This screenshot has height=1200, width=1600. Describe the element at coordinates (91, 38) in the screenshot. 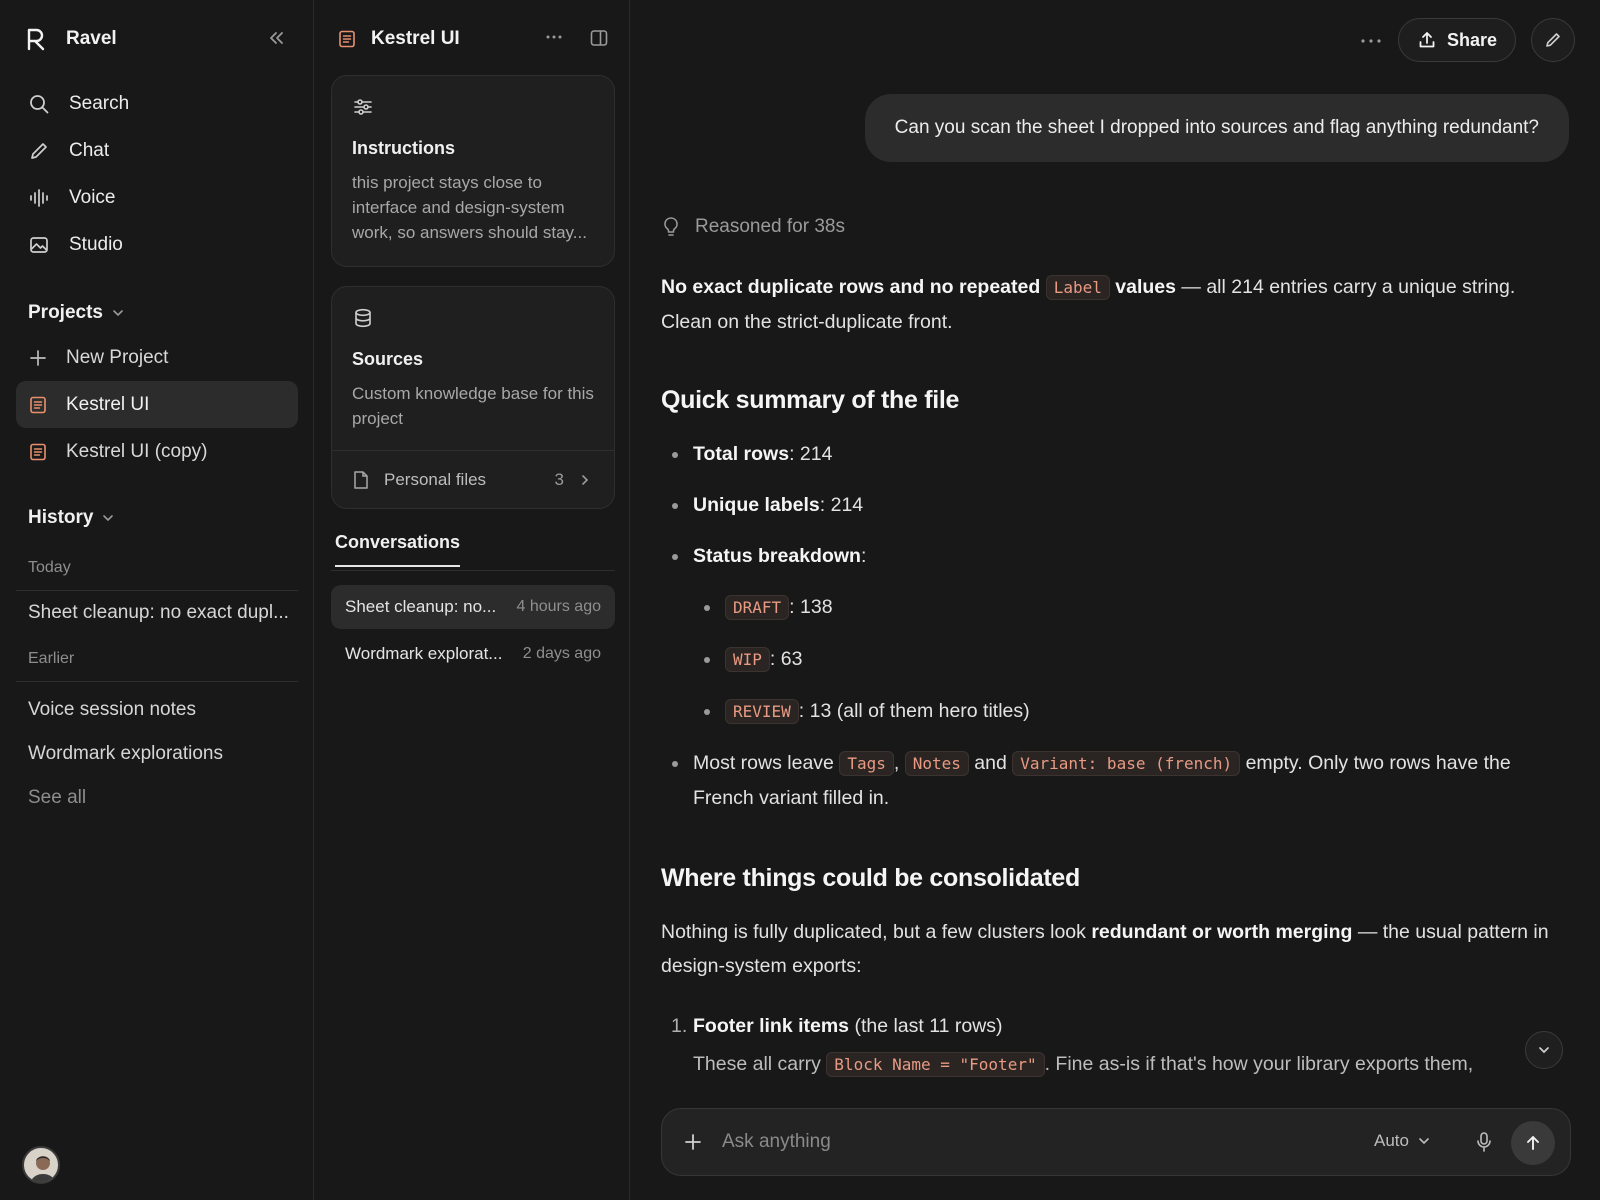

I see `brand-name: Ravel` at that location.